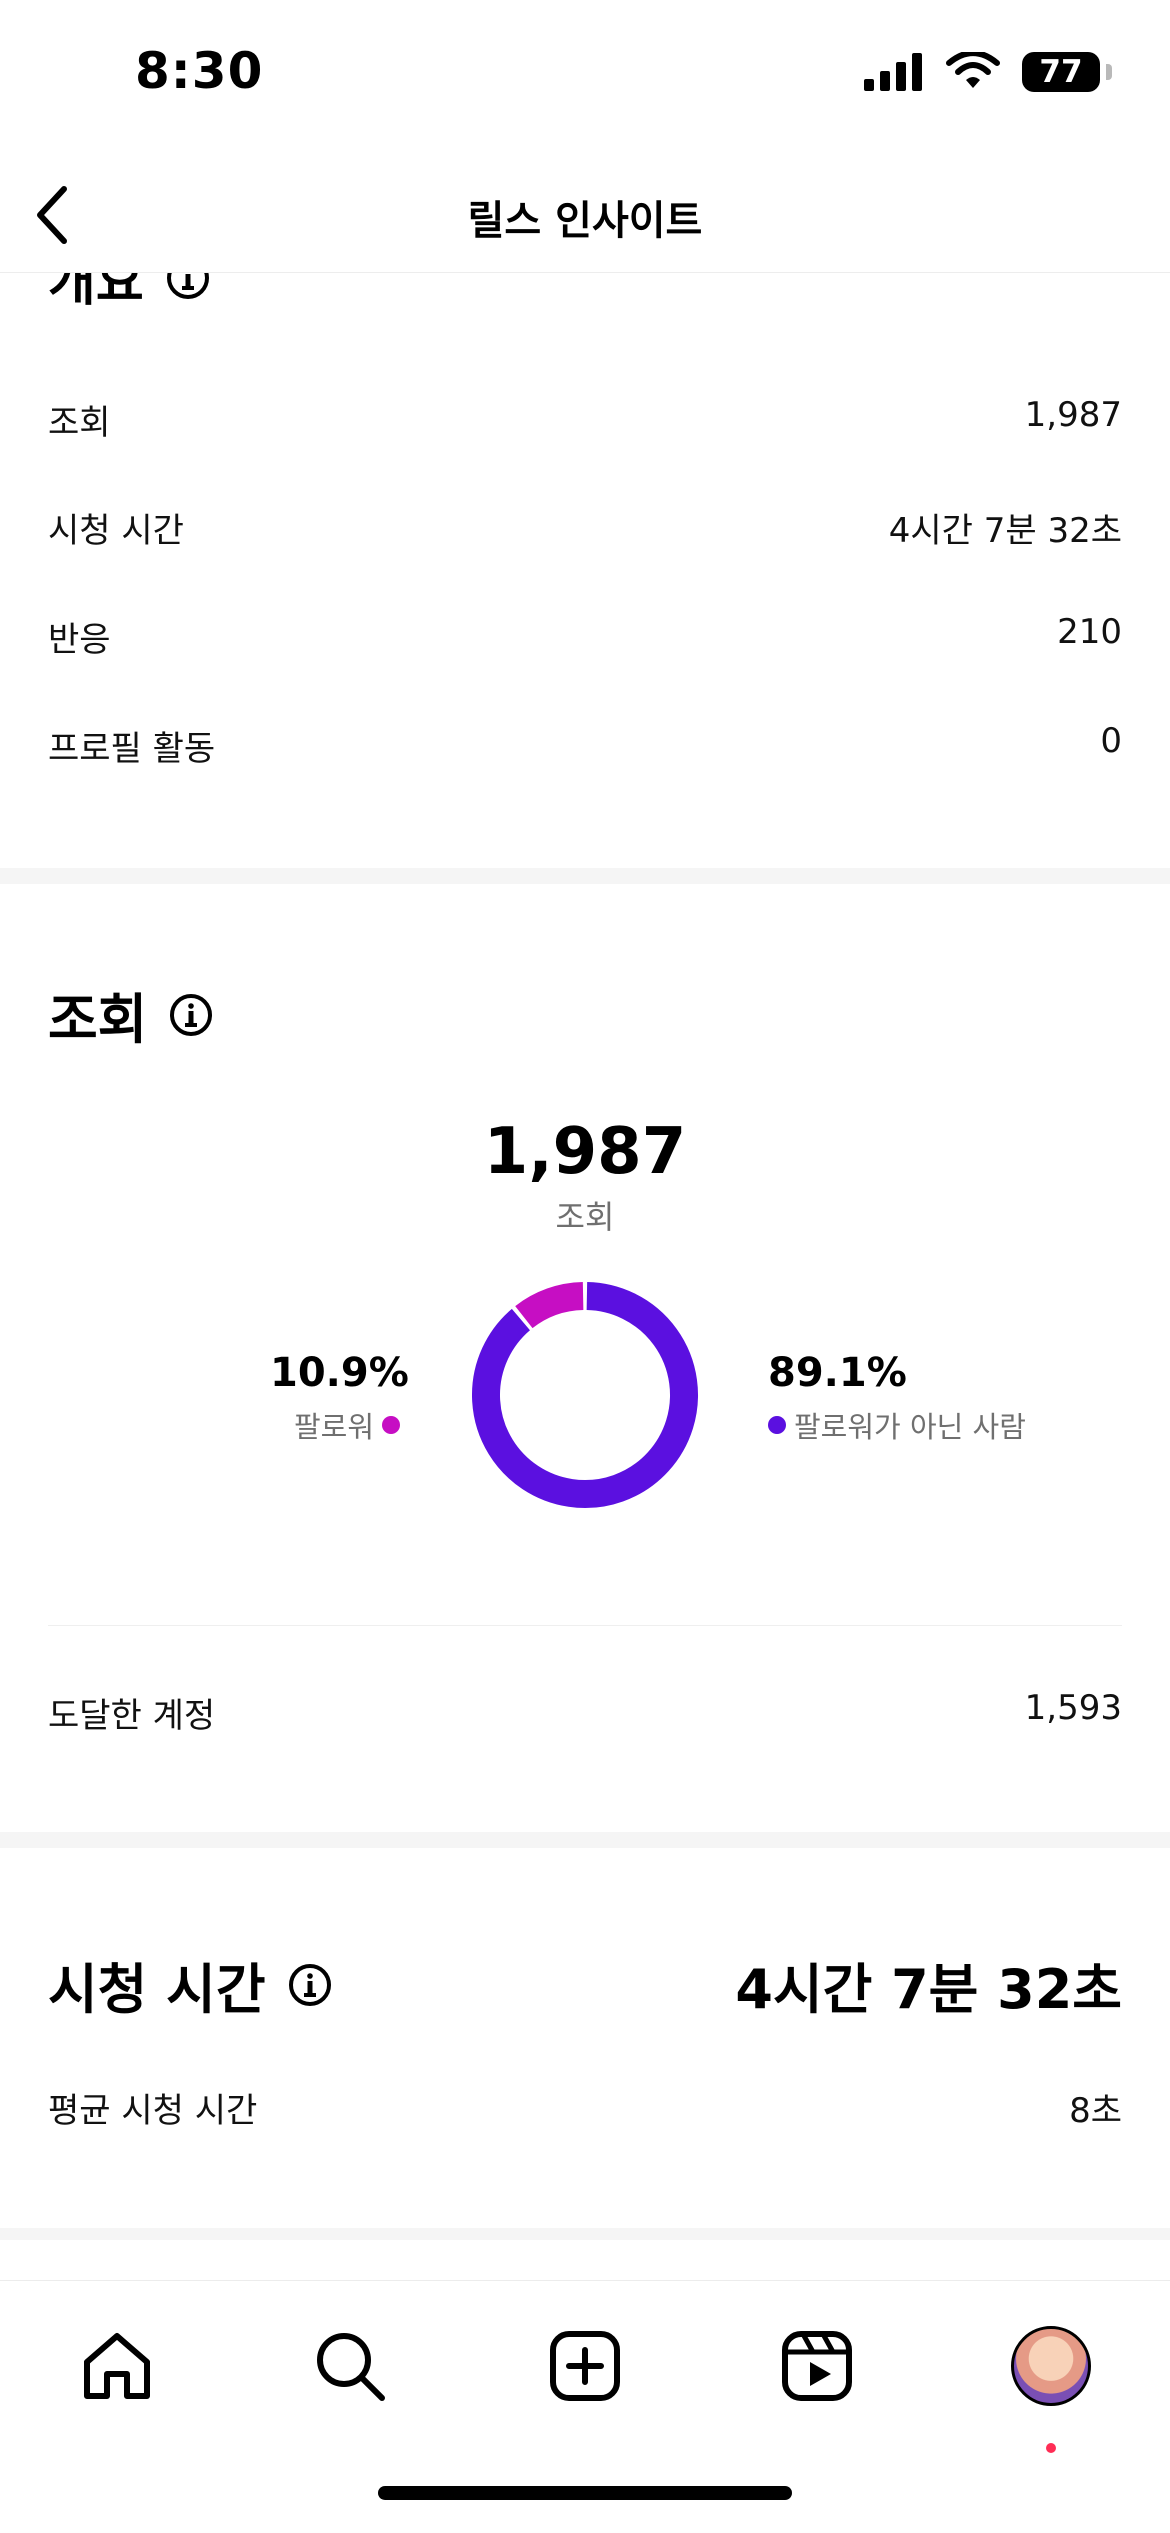  What do you see at coordinates (153, 2111) in the screenshot?
I see `avg-watch-time-label: 평균 시청 시간` at bounding box center [153, 2111].